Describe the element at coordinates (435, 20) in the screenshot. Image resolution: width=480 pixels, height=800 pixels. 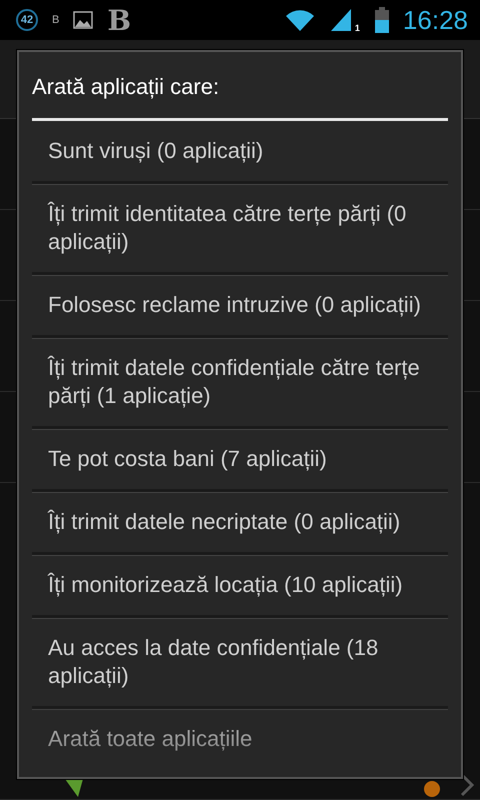
I see `clock-time: 16:28` at that location.